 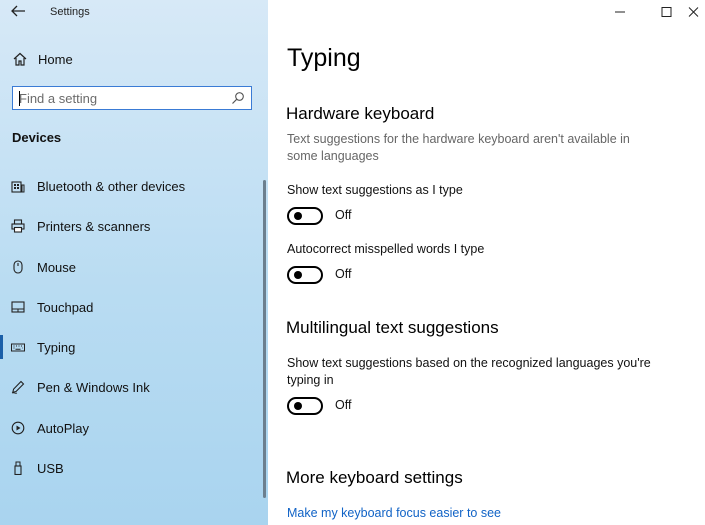 What do you see at coordinates (392, 327) in the screenshot?
I see `heading-multilingual: Multilingual text suggestions` at bounding box center [392, 327].